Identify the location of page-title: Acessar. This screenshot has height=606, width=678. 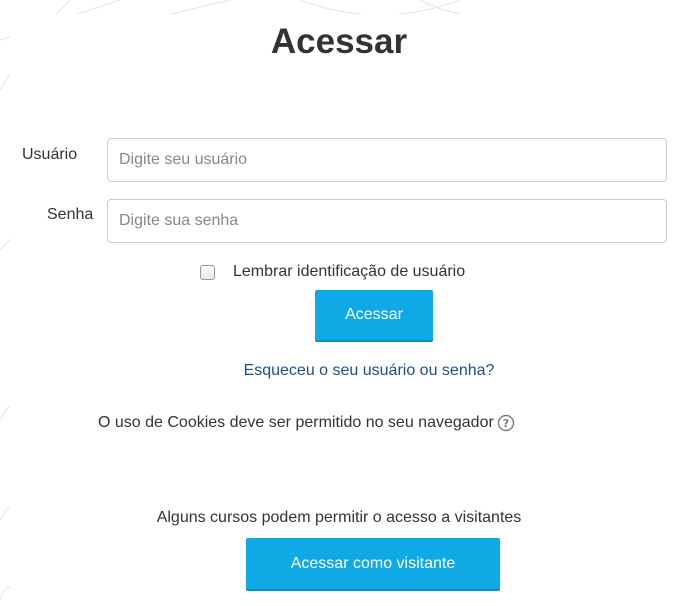
(339, 41).